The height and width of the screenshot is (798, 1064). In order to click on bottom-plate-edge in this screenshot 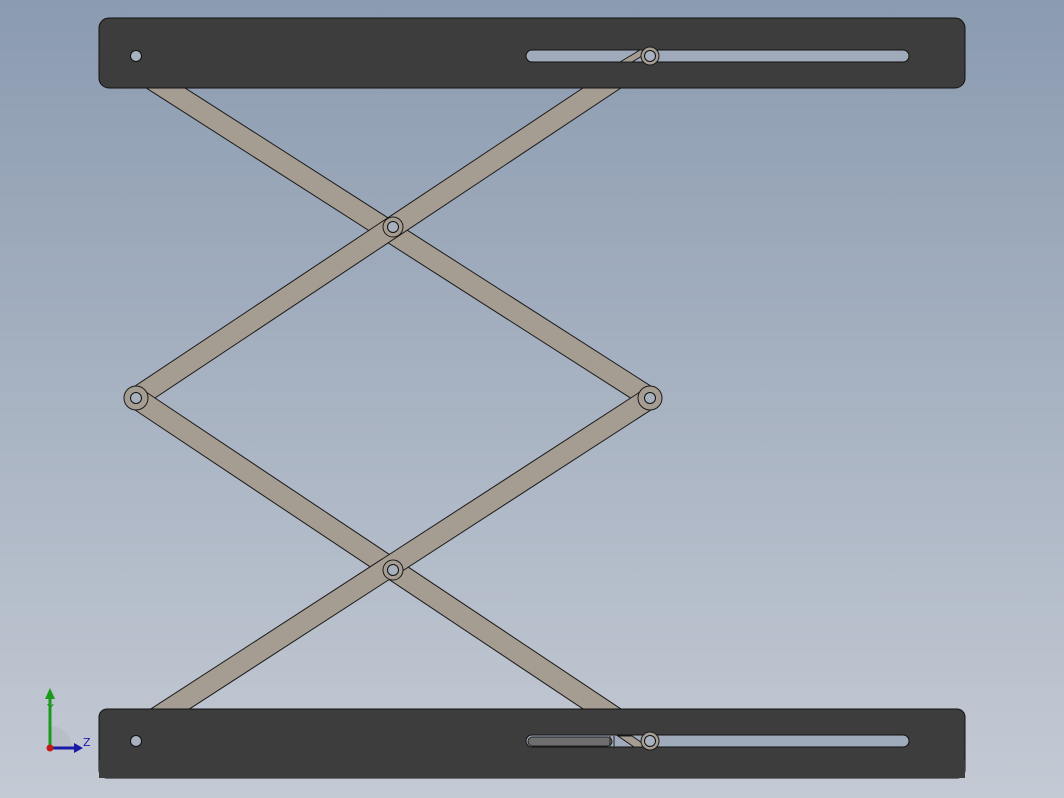, I will do `click(532, 769)`.